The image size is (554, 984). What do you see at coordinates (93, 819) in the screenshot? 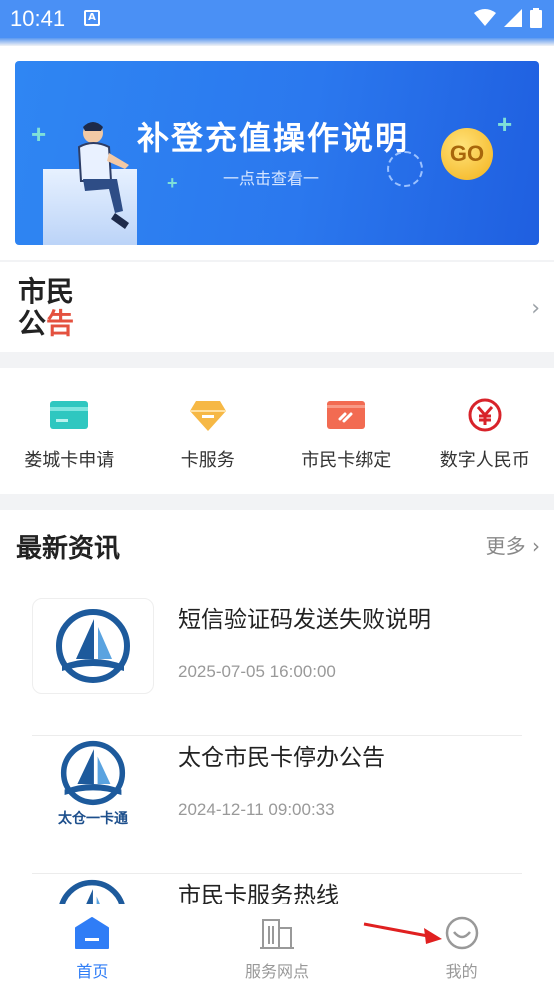
I see `thumbnail-caption: 太仓一卡通` at bounding box center [93, 819].